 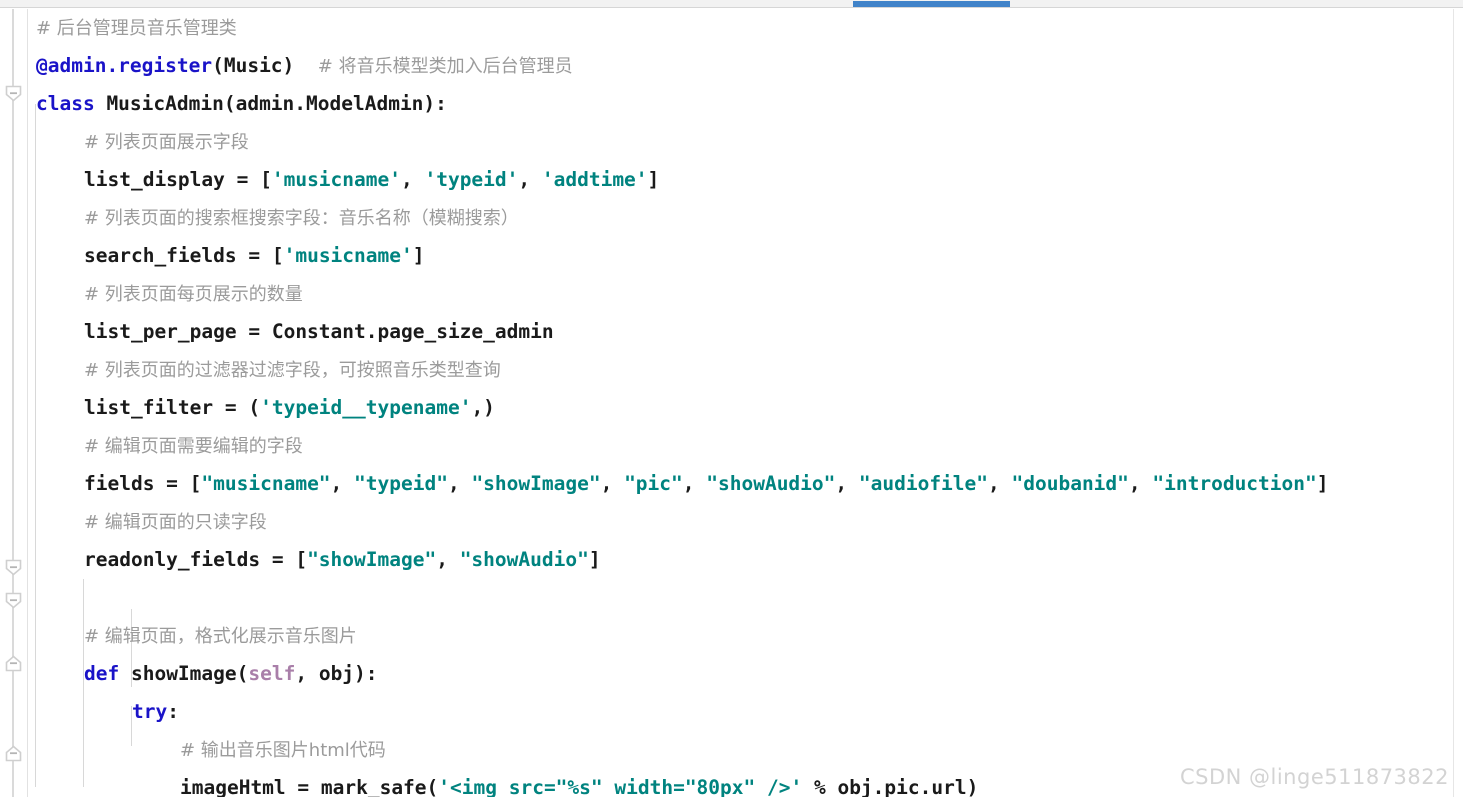 What do you see at coordinates (931, 4) in the screenshot?
I see `active-tab-indicator` at bounding box center [931, 4].